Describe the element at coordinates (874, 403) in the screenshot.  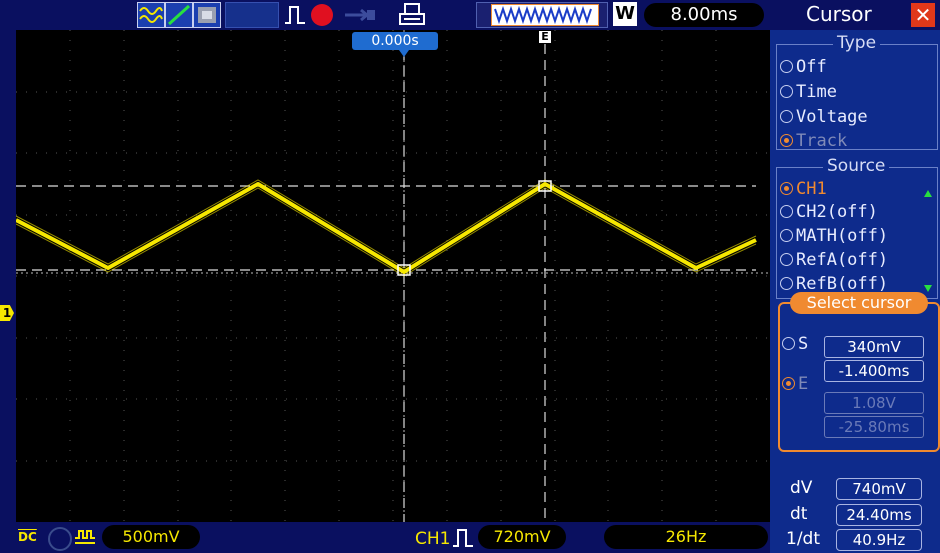
I see `e-voltage-value: 1.08V` at that location.